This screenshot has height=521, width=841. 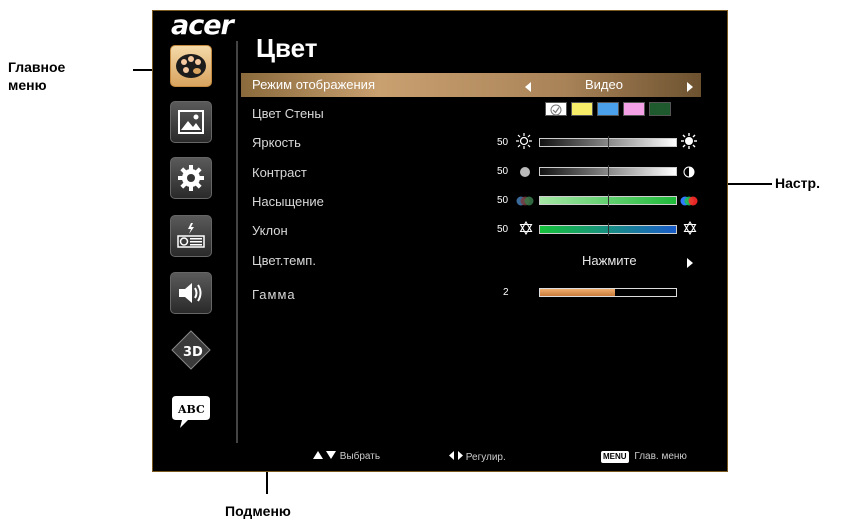 I want to click on arrow-right-icon, so click(x=690, y=88).